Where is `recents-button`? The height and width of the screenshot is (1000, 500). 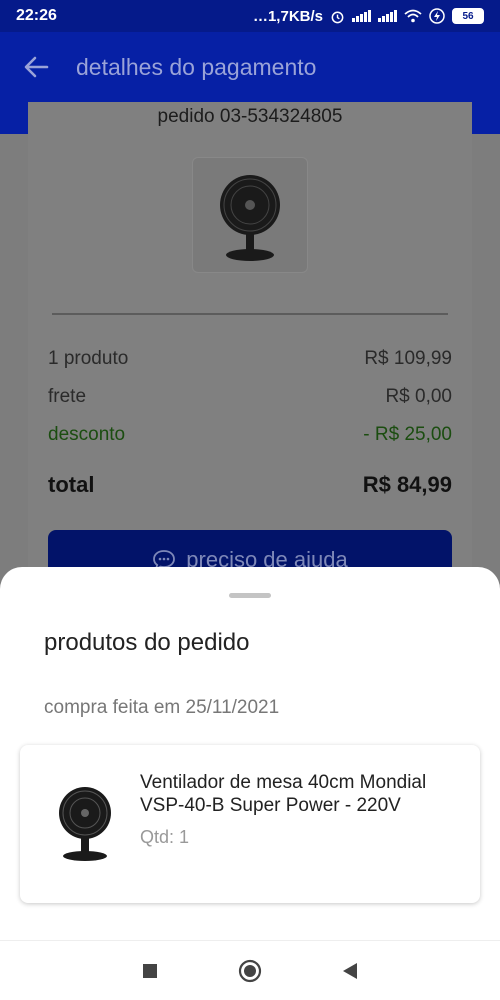 recents-button is located at coordinates (150, 970).